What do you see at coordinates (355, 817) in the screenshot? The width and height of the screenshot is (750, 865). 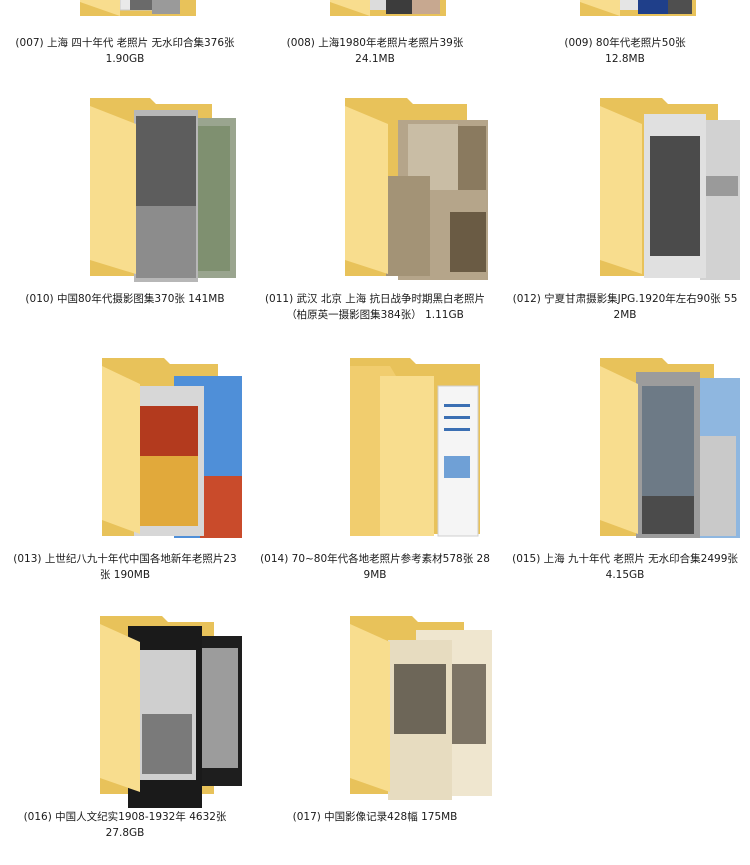 I see `folder-name: (017) 中国影像记录428幅` at bounding box center [355, 817].